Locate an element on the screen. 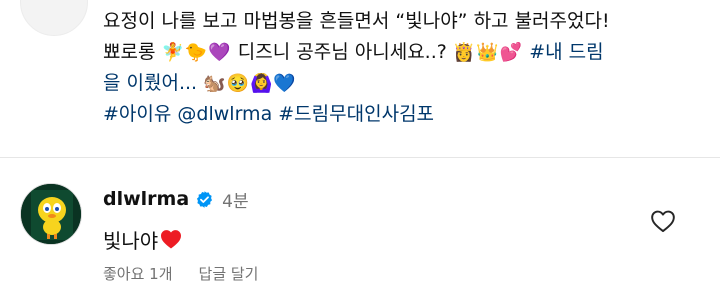  caption-text: 뾰로롱 is located at coordinates (129, 52).